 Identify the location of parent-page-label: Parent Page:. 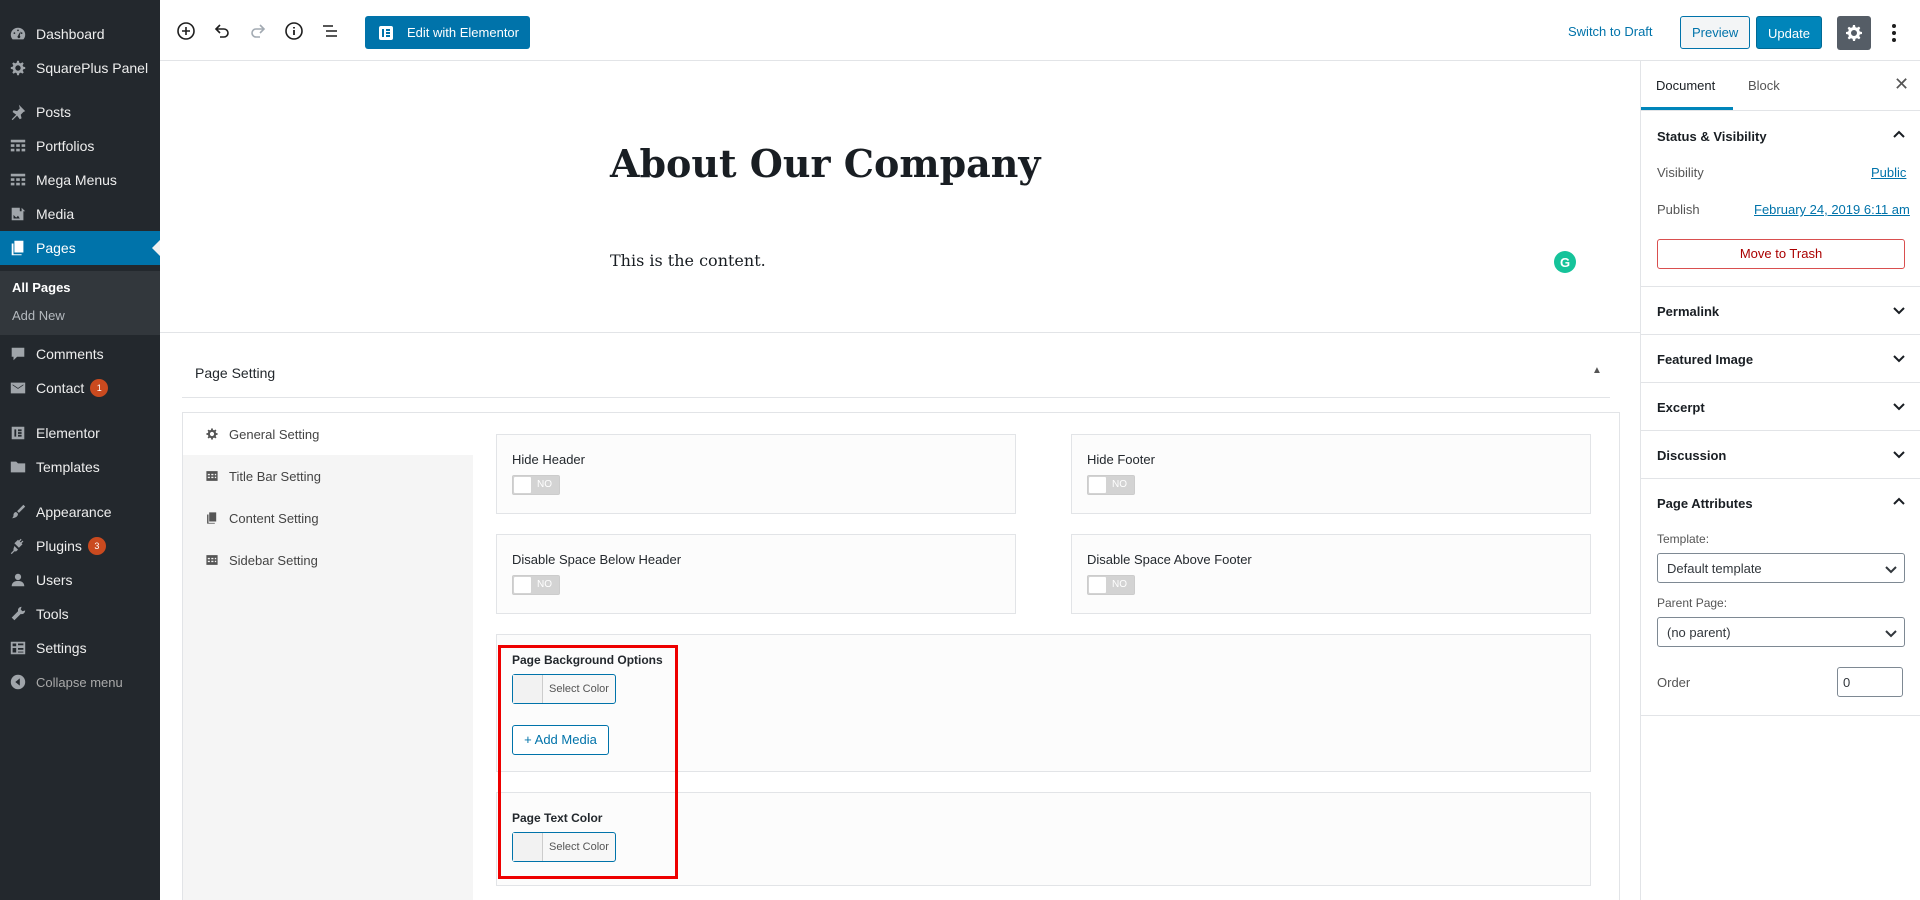
(1692, 603).